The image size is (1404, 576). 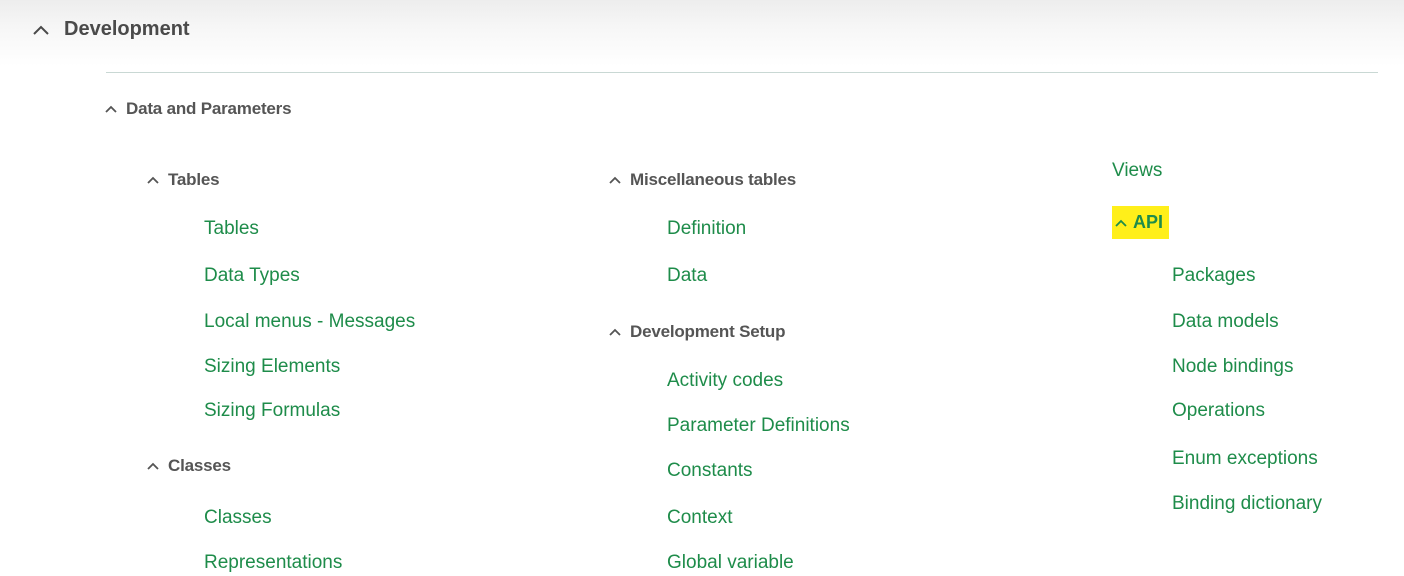 What do you see at coordinates (209, 108) in the screenshot?
I see `subsection-title: Data and Parameters` at bounding box center [209, 108].